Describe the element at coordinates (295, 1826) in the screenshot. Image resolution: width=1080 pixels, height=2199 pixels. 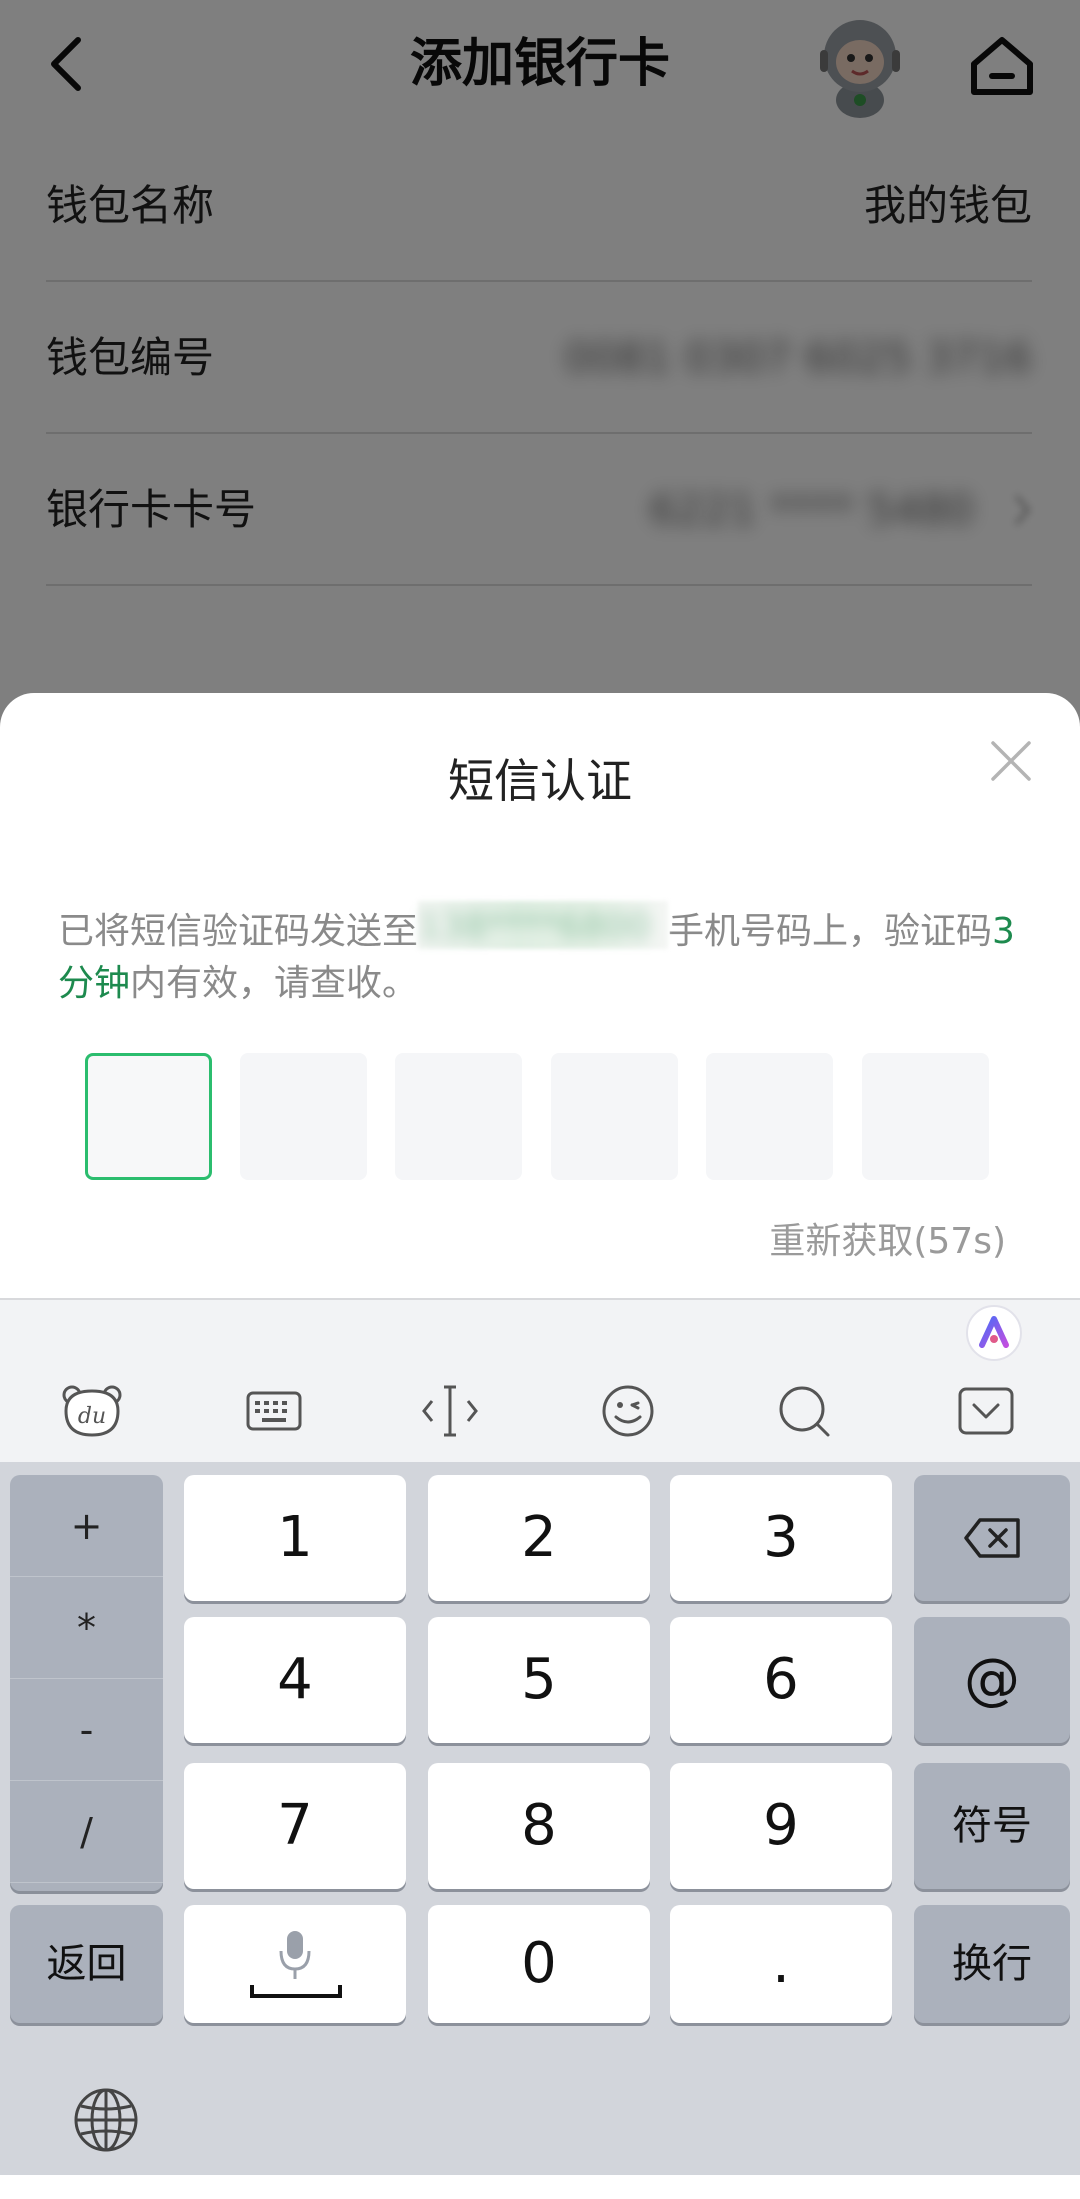
I see `key-7: 7` at that location.